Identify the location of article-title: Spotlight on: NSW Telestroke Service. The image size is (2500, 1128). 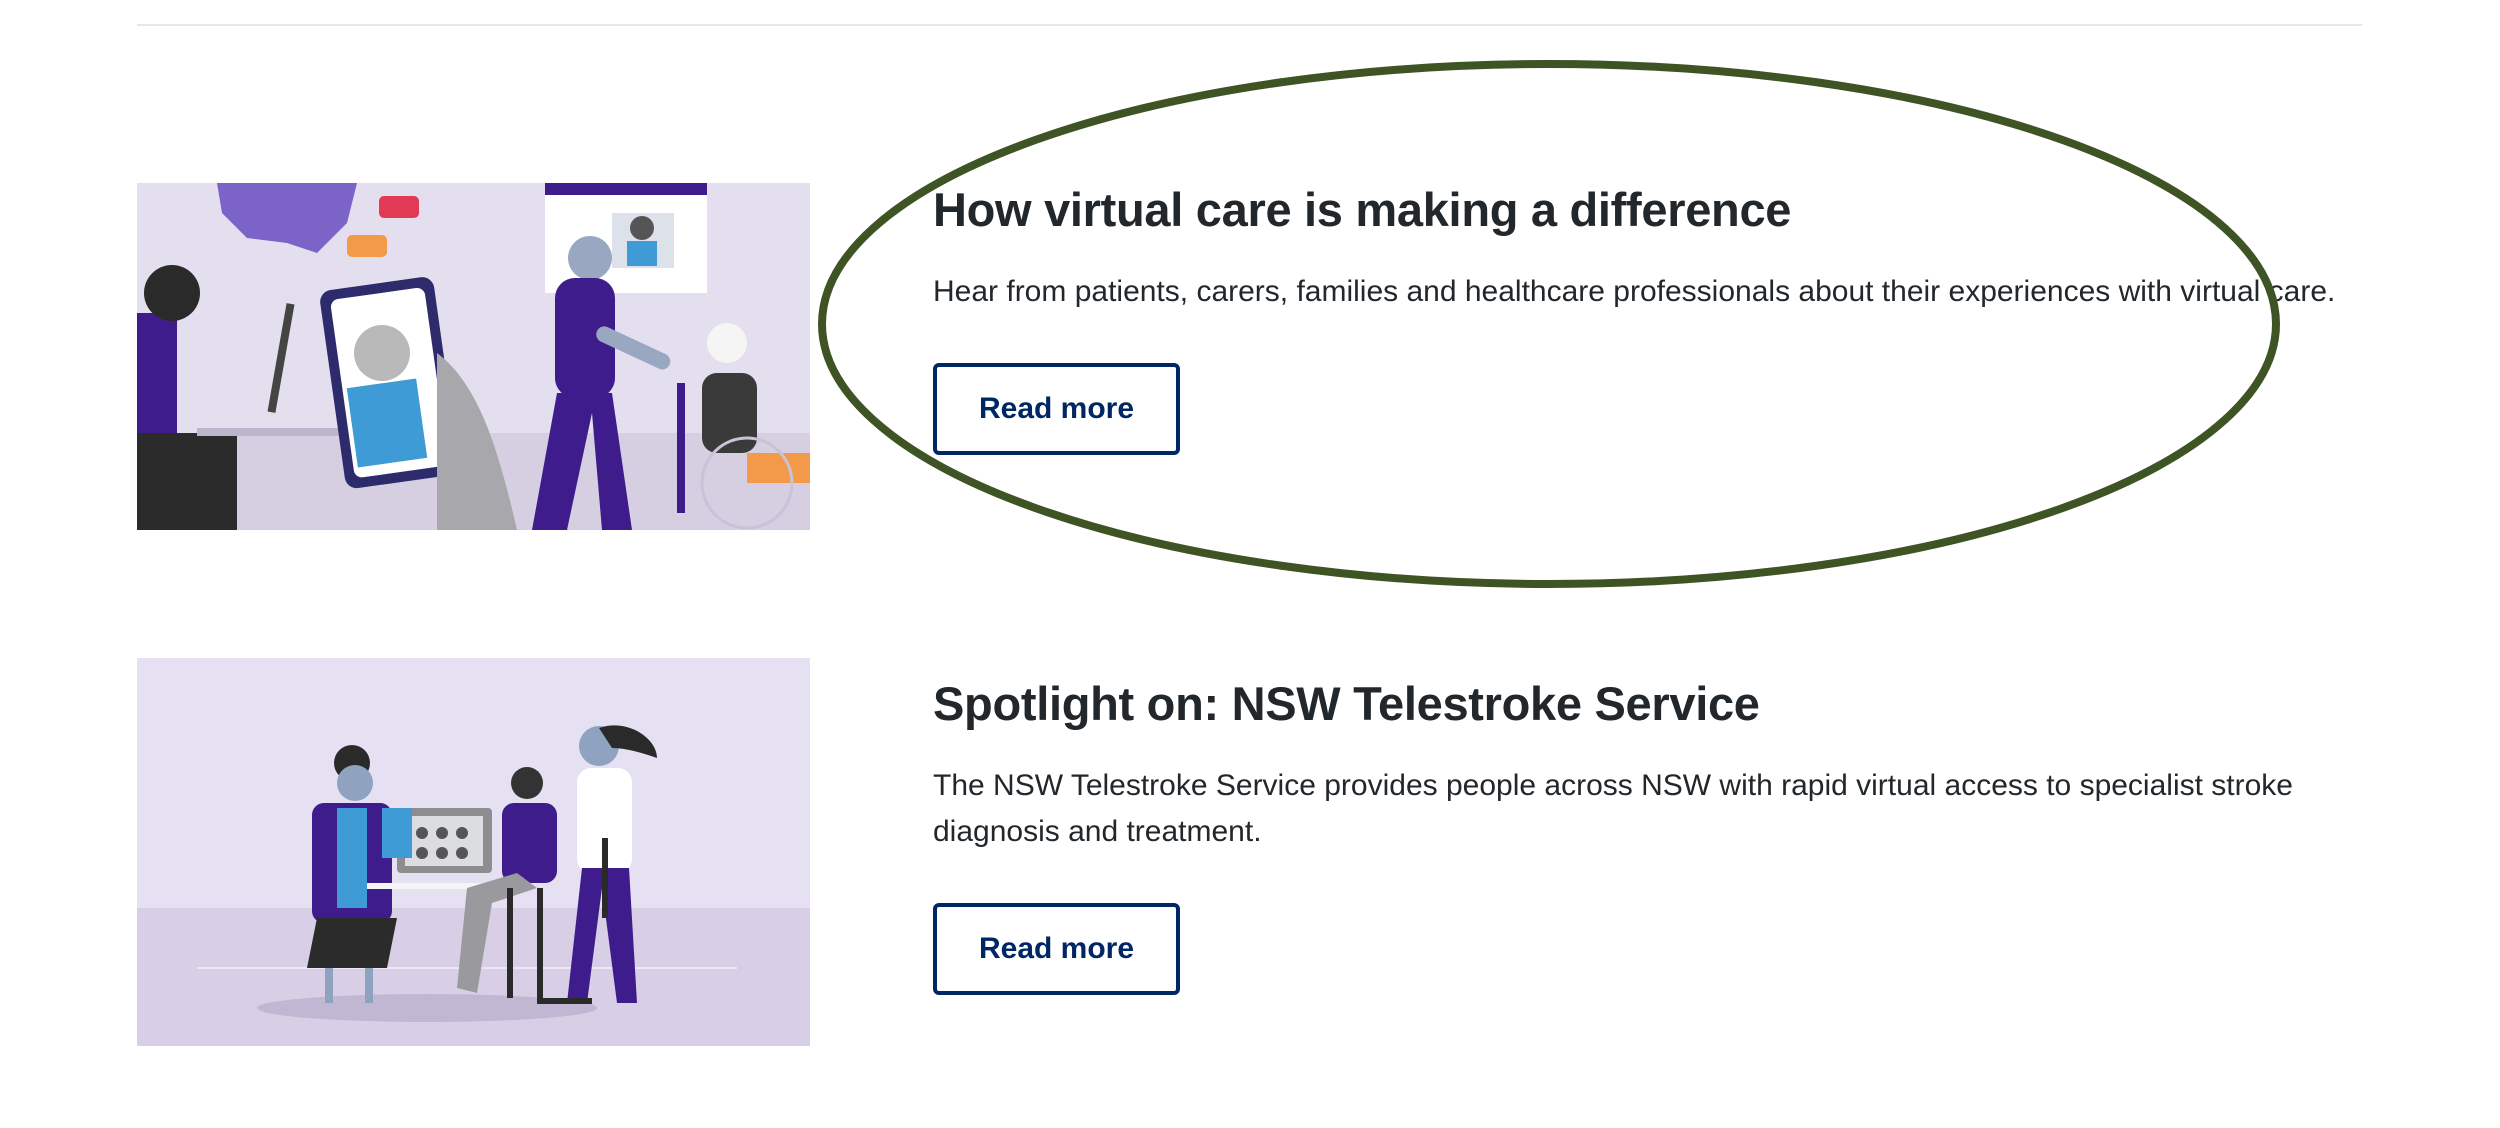
(1346, 703).